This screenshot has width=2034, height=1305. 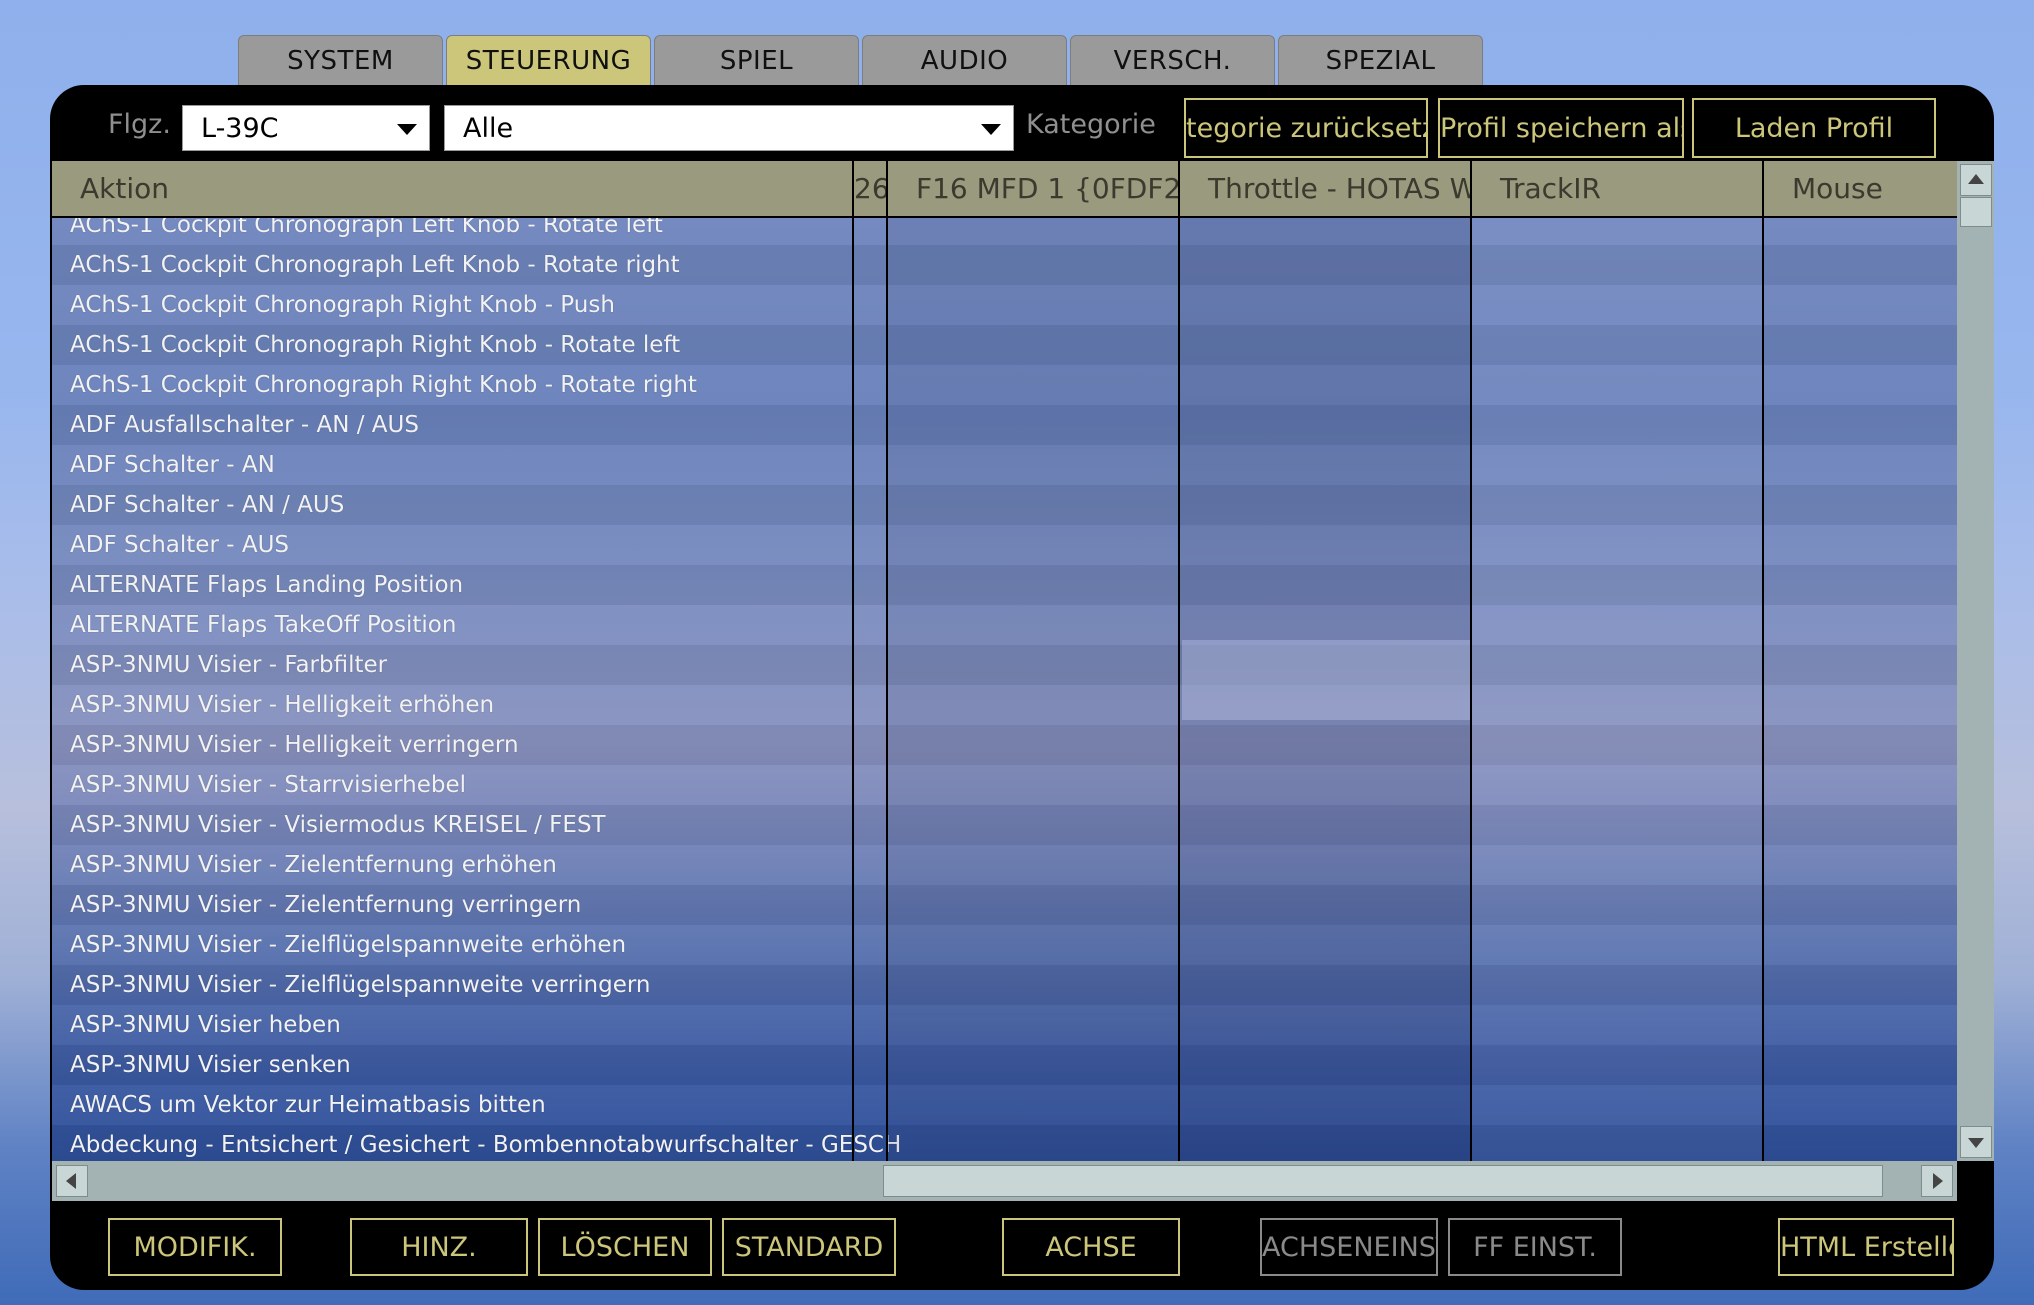 What do you see at coordinates (1383, 1181) in the screenshot?
I see `horizontal-scroll-thumb` at bounding box center [1383, 1181].